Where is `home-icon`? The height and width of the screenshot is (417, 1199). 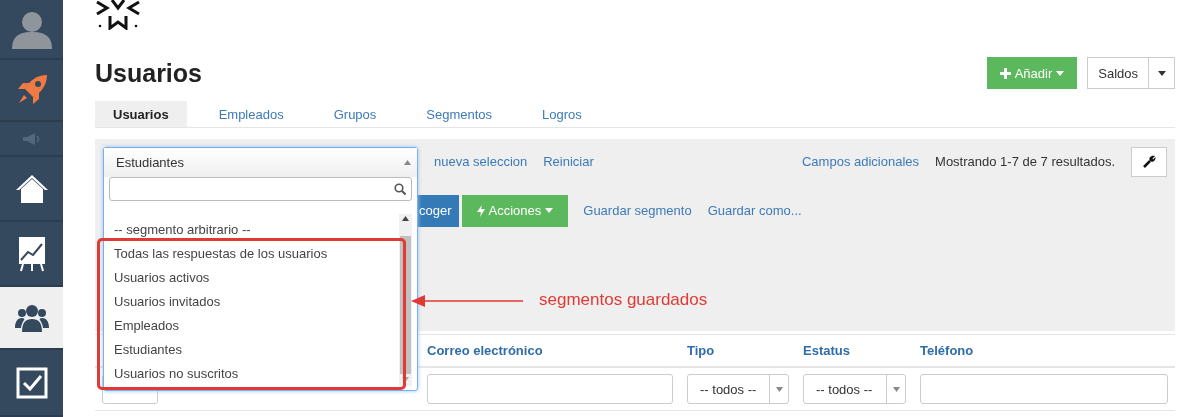 home-icon is located at coordinates (31, 188).